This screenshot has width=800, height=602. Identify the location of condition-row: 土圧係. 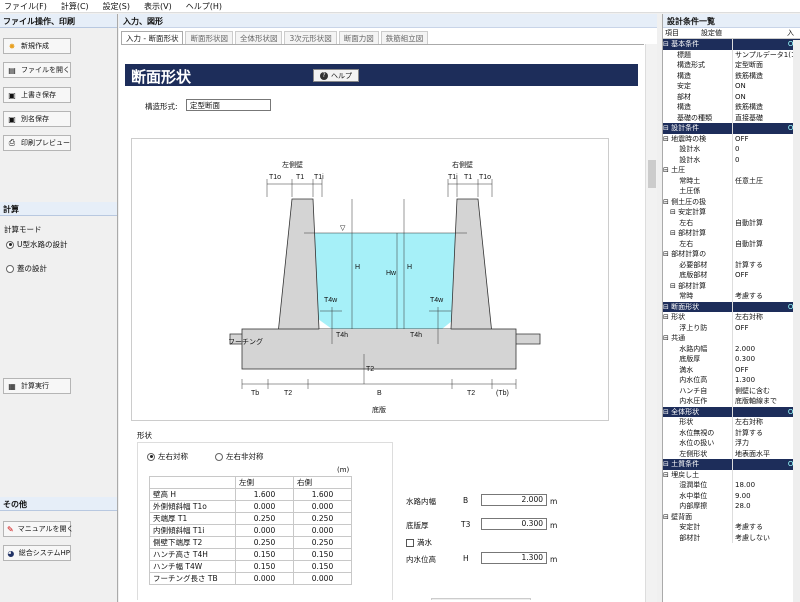
(731, 191).